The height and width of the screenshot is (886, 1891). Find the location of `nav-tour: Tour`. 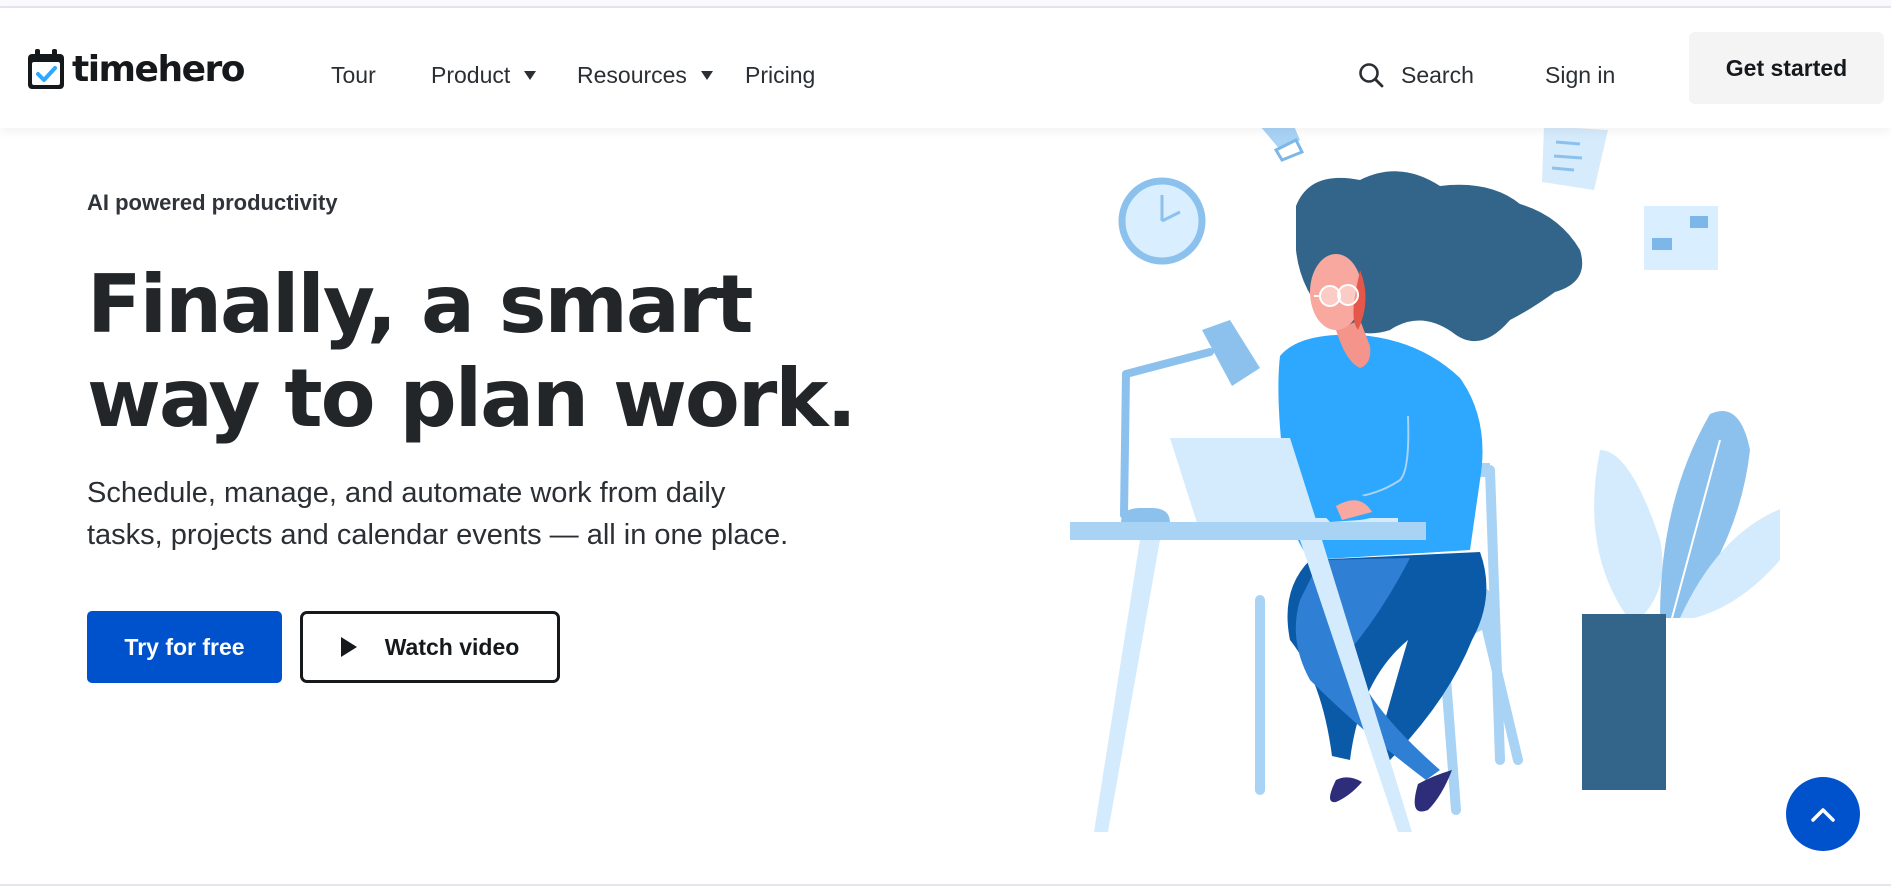

nav-tour: Tour is located at coordinates (353, 75).